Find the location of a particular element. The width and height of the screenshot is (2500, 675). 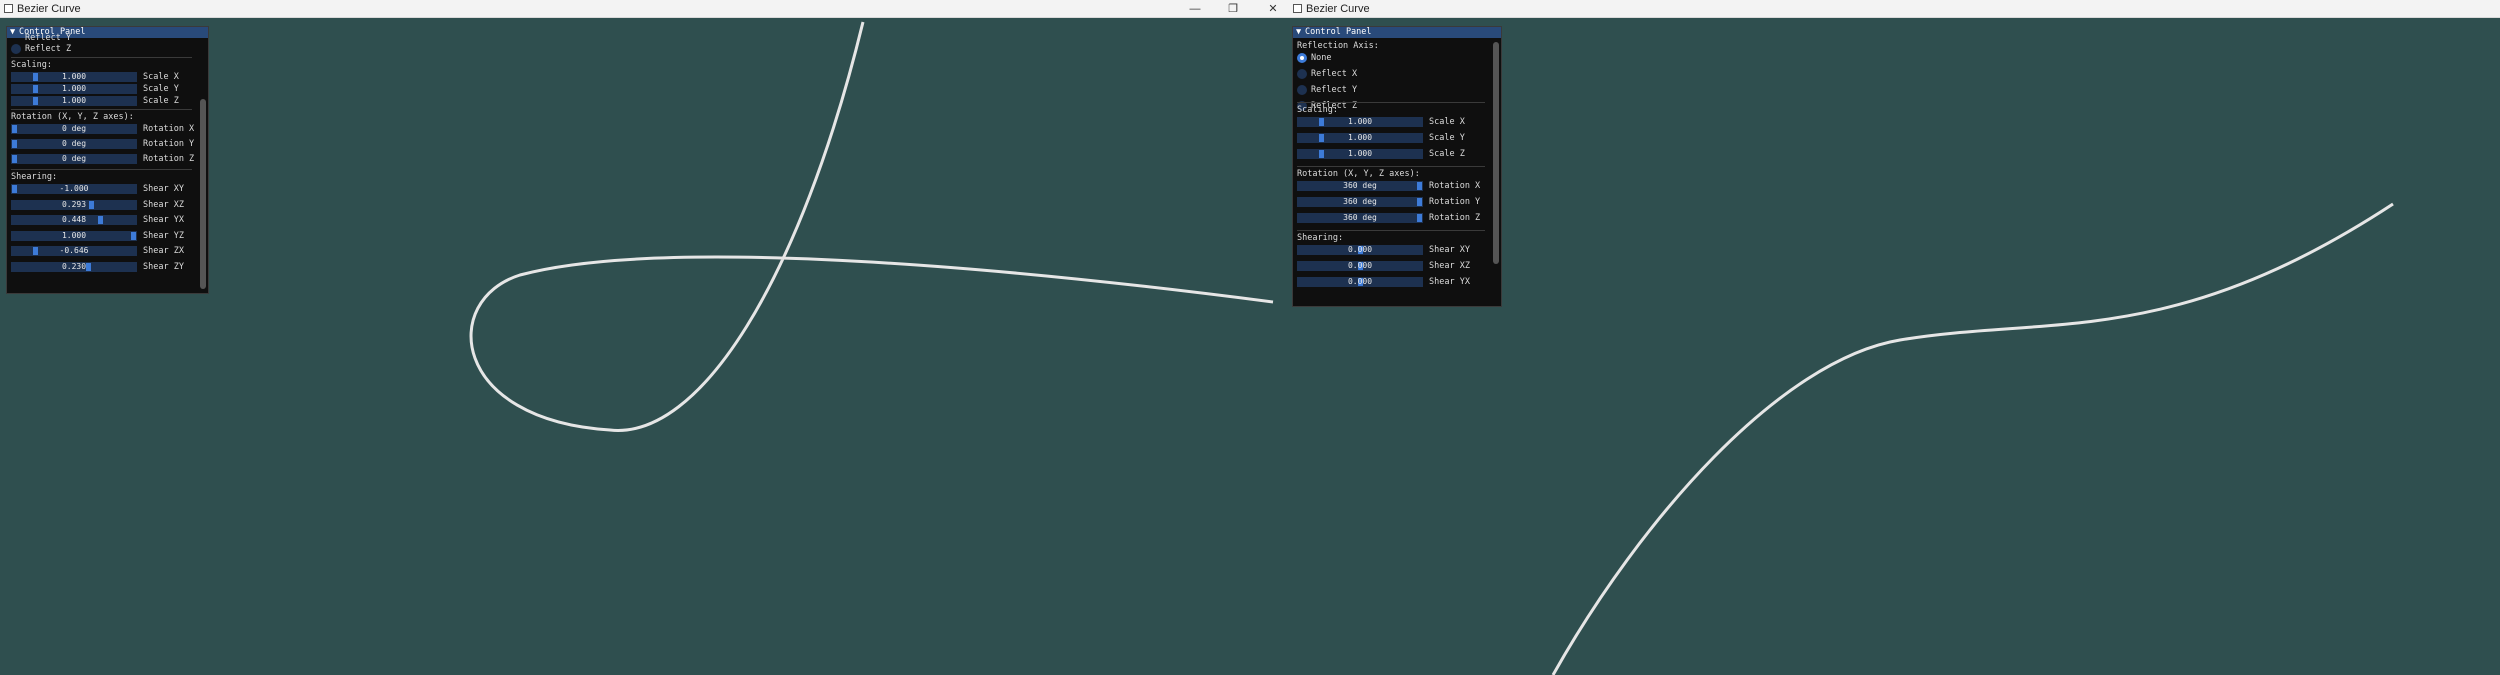

rotation-x-slider: 360 deg is located at coordinates (1360, 186).